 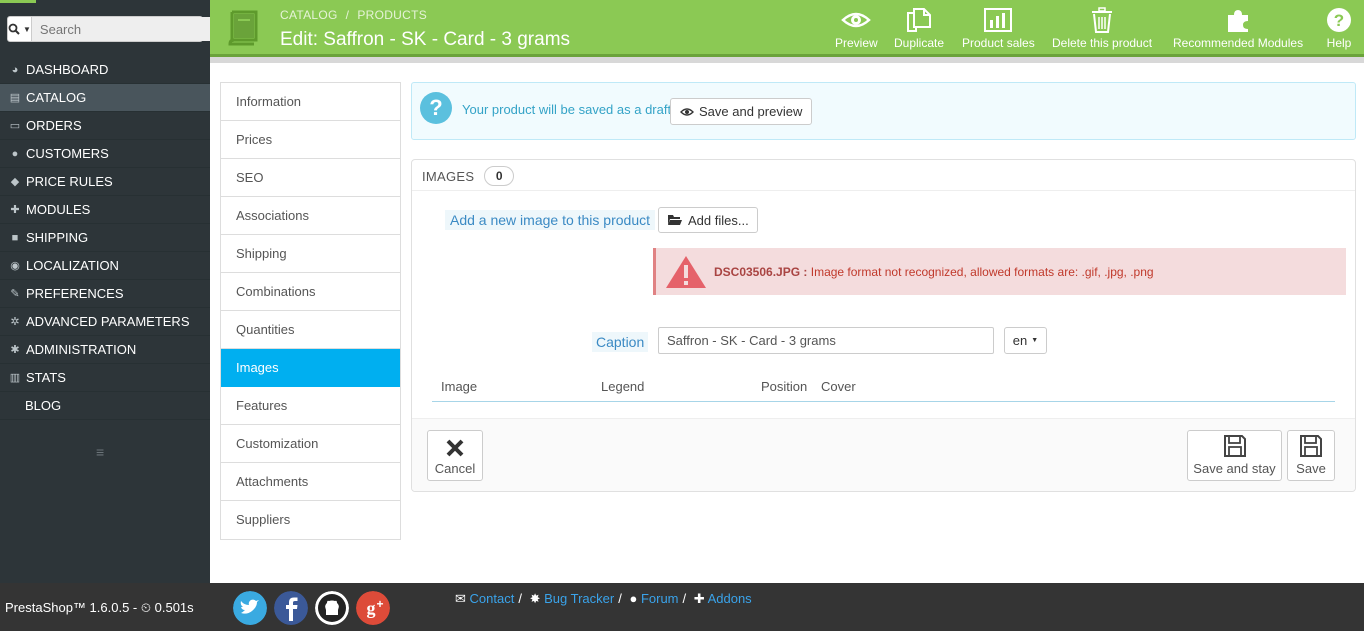 I want to click on cancel-button: Cancel, so click(x=455, y=455).